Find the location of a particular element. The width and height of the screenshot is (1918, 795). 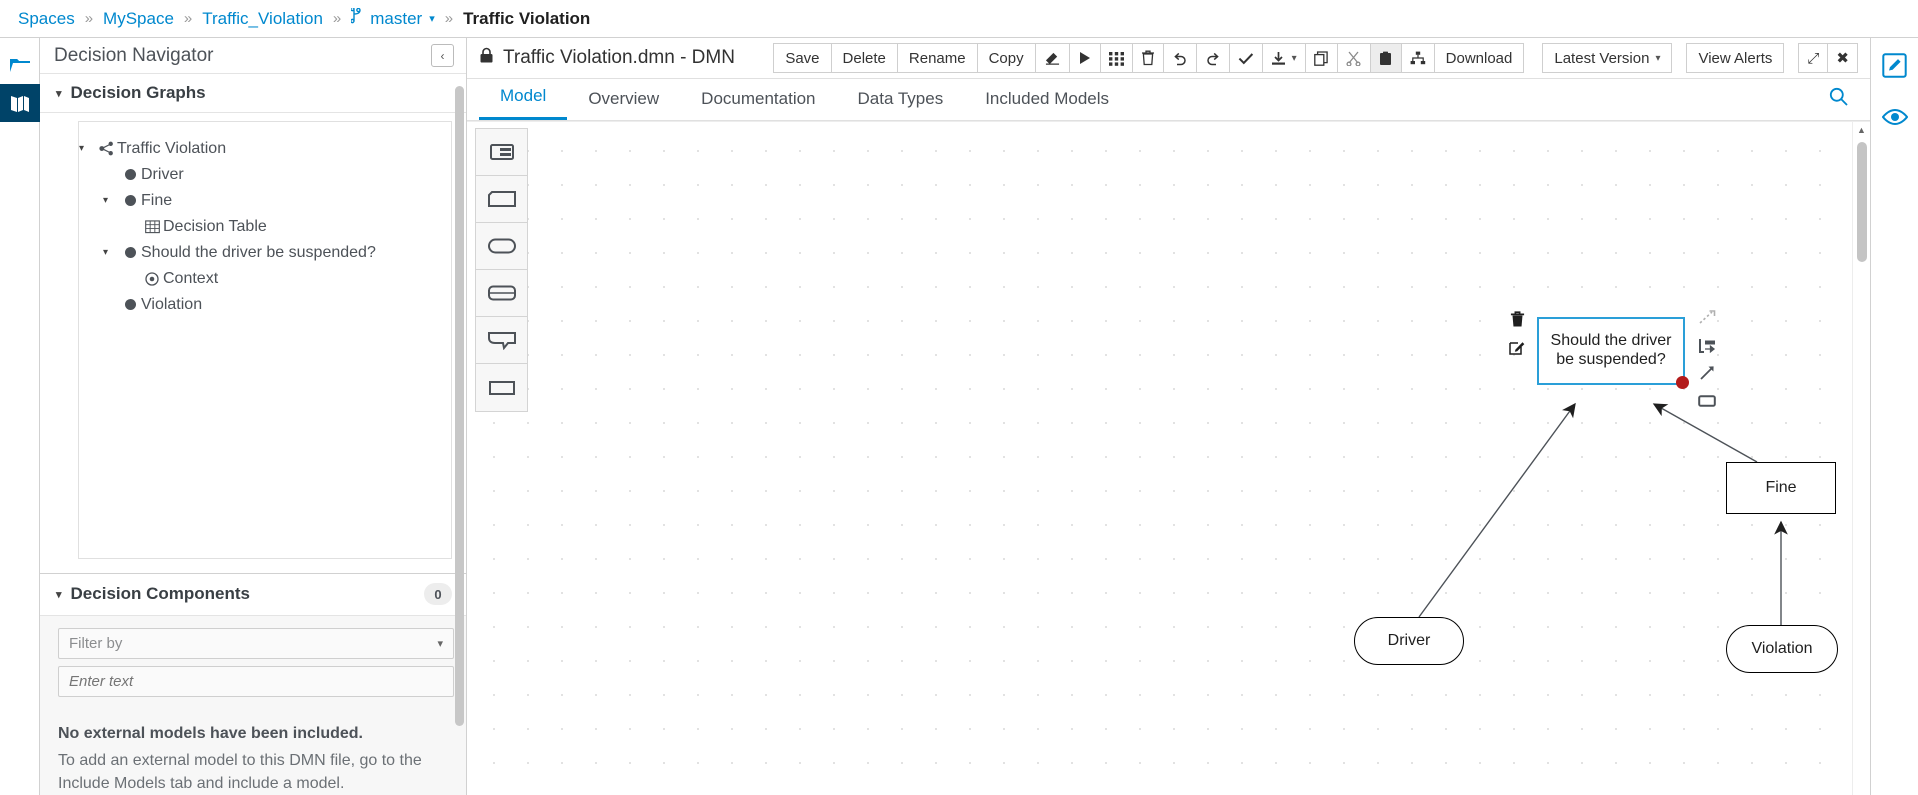

editor-title: Traffic Violation.dmn - DMN is located at coordinates (607, 58).